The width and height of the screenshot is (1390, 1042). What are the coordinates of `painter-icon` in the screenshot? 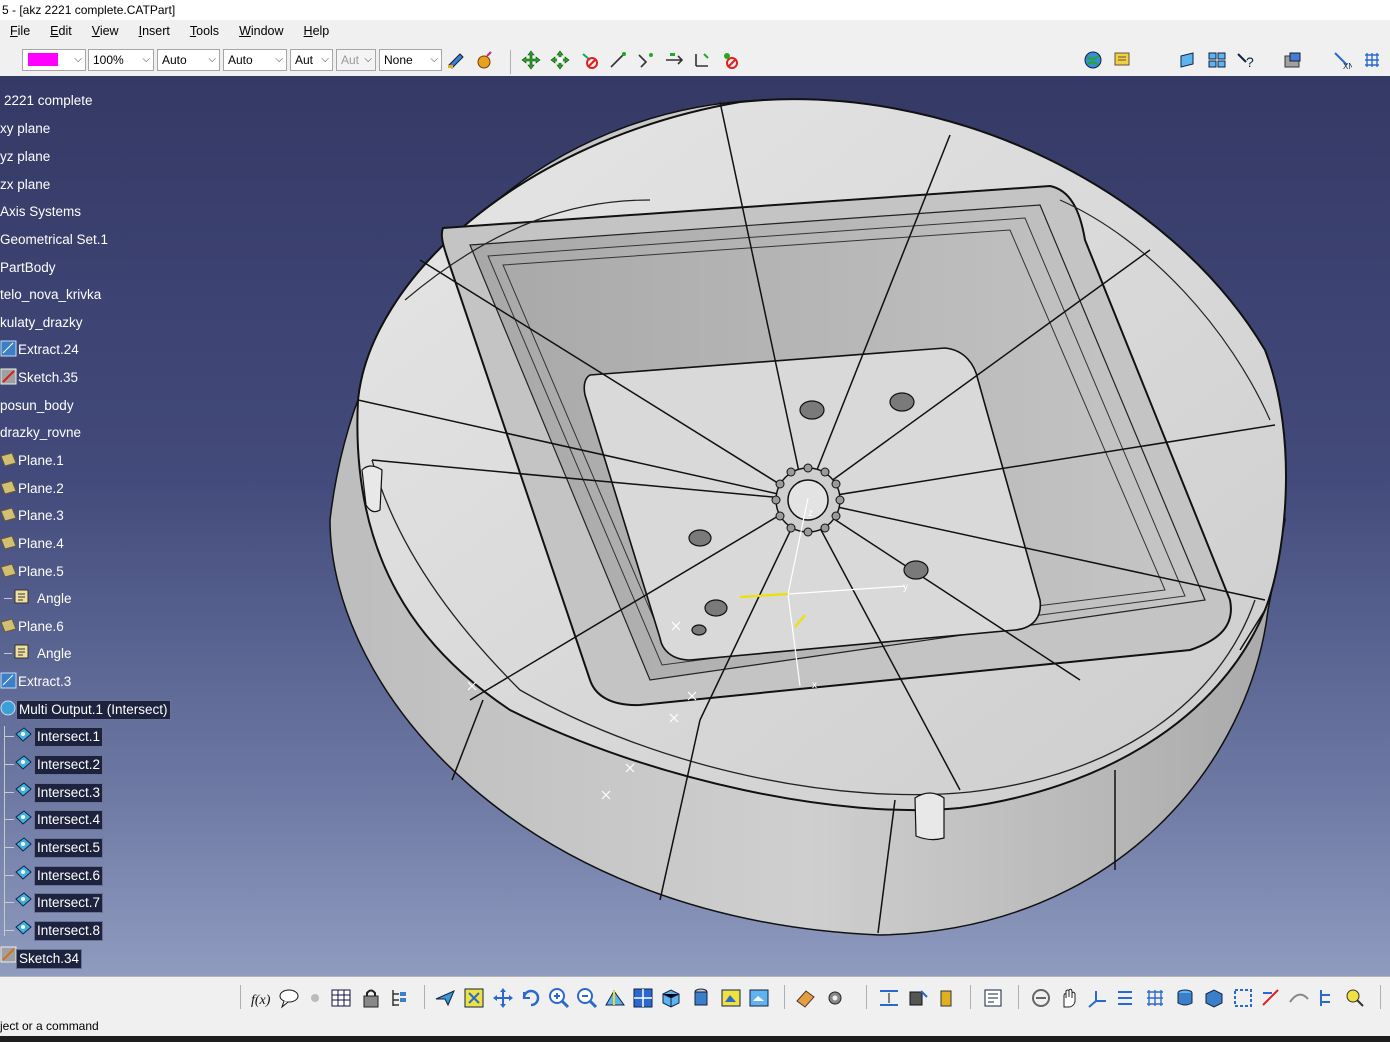 It's located at (456, 60).